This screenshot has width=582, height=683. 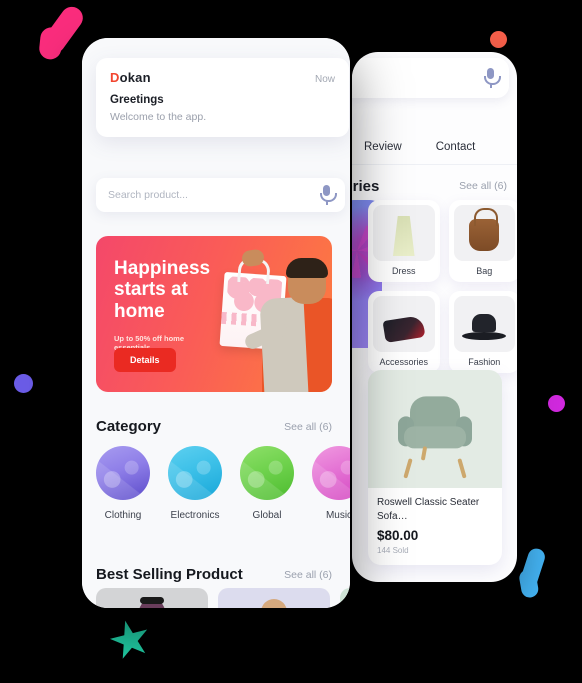 I want to click on category-item-global: Global, so click(x=267, y=483).